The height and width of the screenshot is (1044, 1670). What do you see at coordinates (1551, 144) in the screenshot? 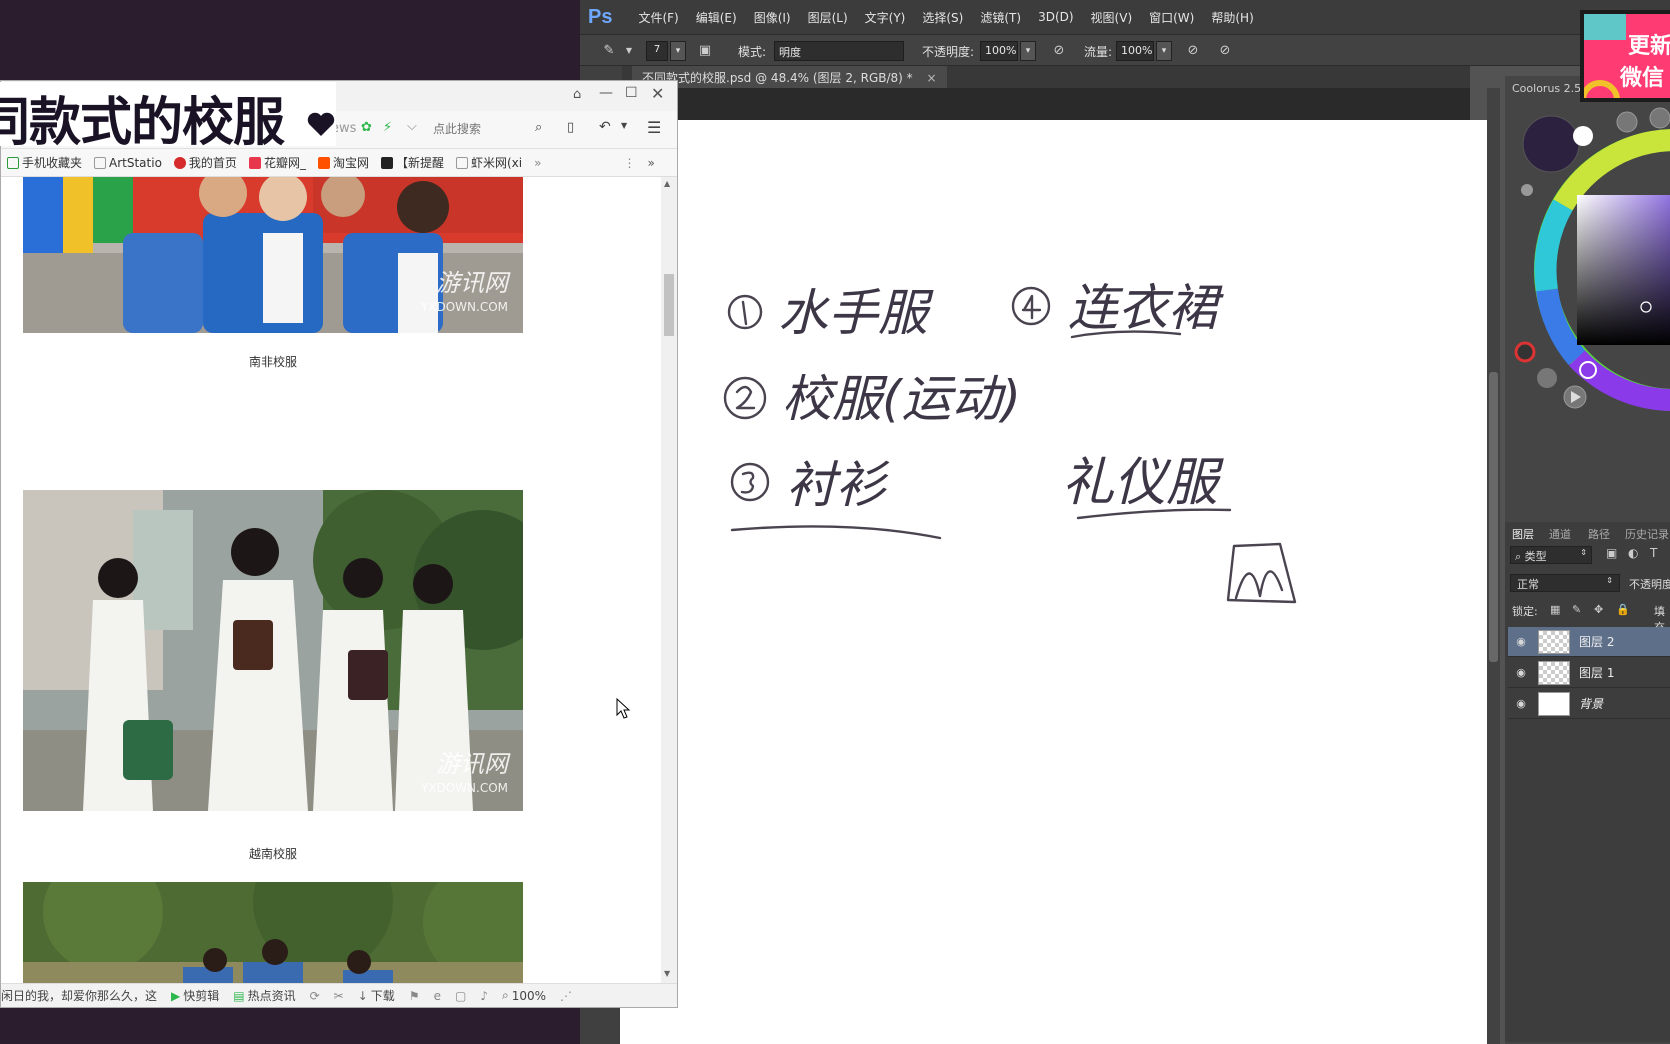
I see `current-color-swatch` at bounding box center [1551, 144].